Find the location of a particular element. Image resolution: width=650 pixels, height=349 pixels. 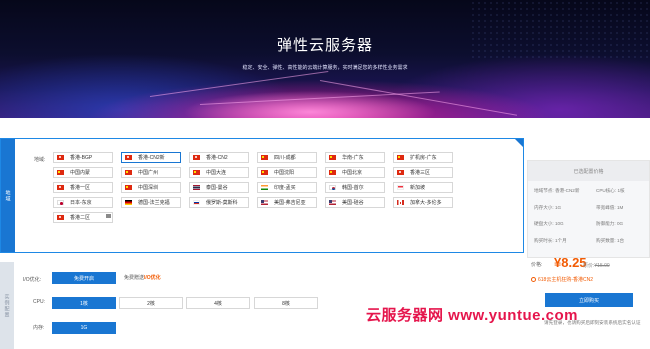

region-option: 中国内蒙 is located at coordinates (83, 172).